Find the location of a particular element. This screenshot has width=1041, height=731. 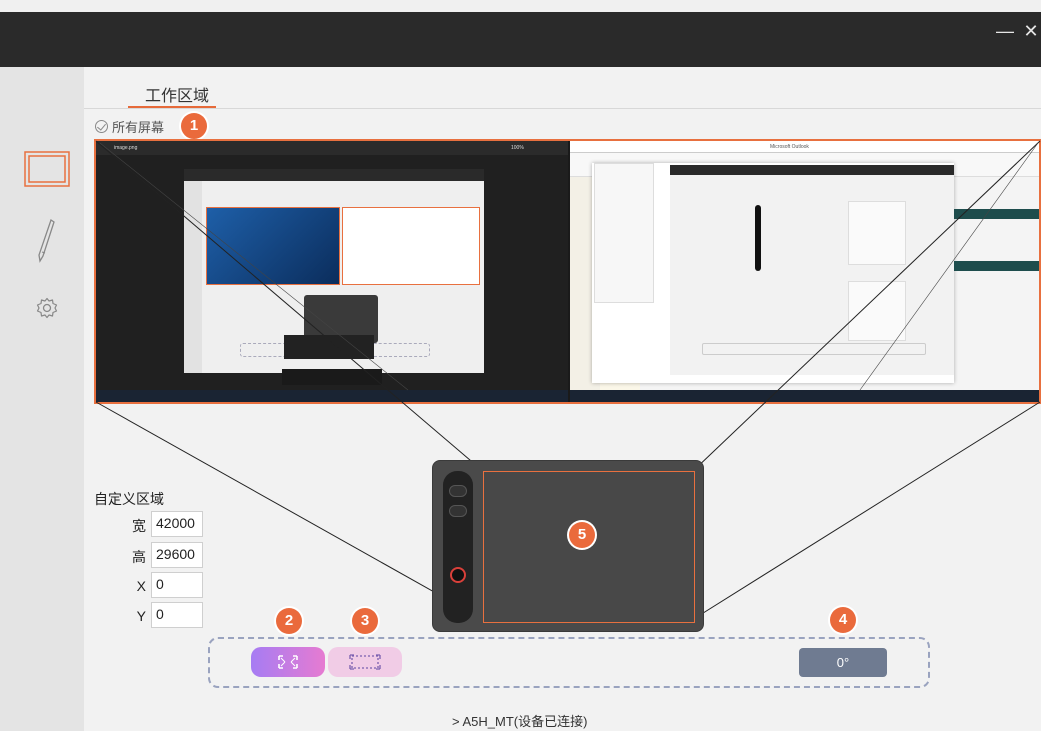

select-area-icon is located at coordinates (365, 662).